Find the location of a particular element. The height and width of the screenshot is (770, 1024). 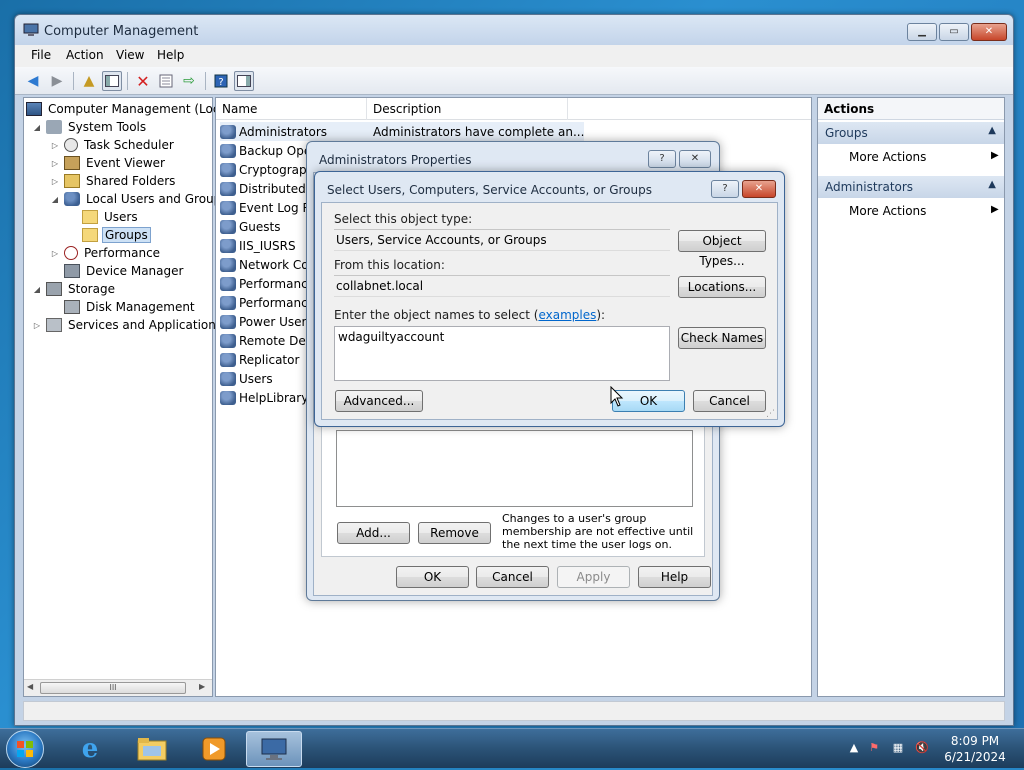

network-icon: ▦ is located at coordinates (898, 749).